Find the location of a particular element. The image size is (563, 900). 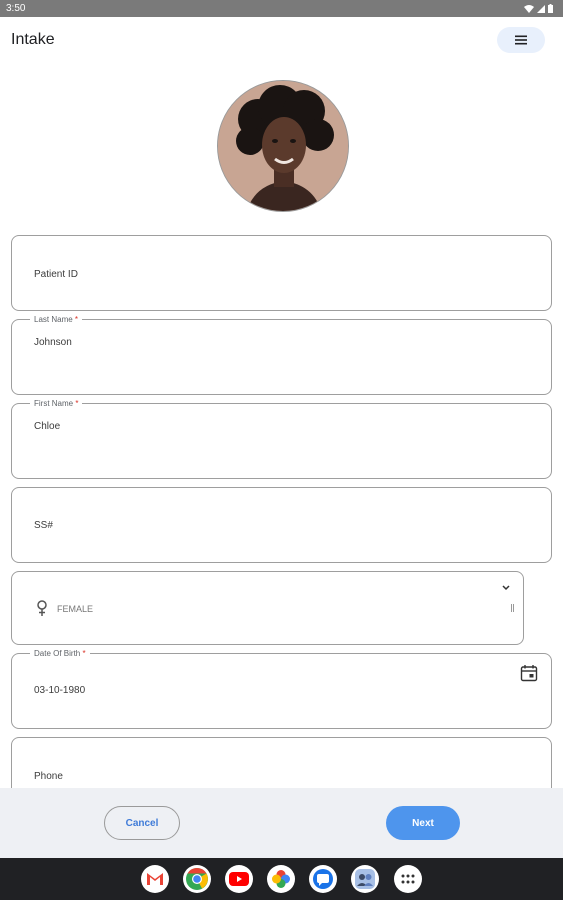

patient-id-field: Patient ID is located at coordinates (281, 273).